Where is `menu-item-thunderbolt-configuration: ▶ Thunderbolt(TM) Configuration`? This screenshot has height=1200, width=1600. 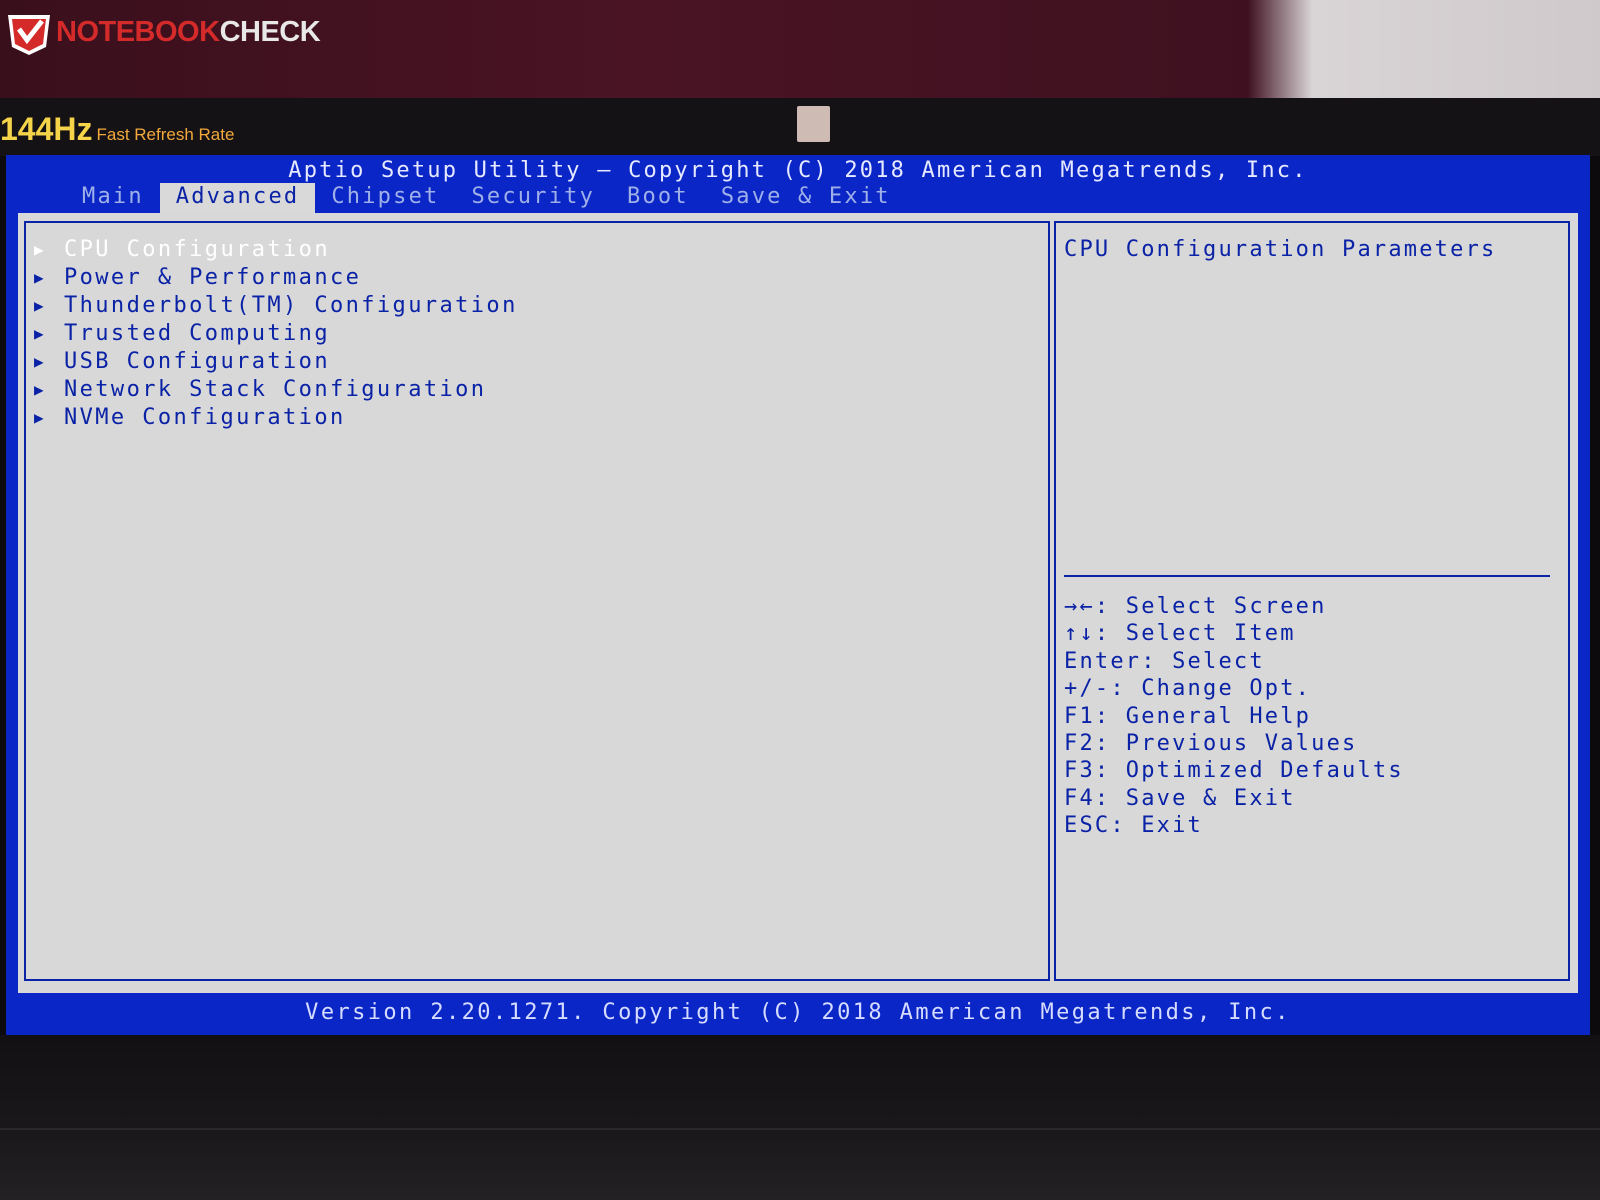 menu-item-thunderbolt-configuration: ▶ Thunderbolt(TM) Configuration is located at coordinates (276, 305).